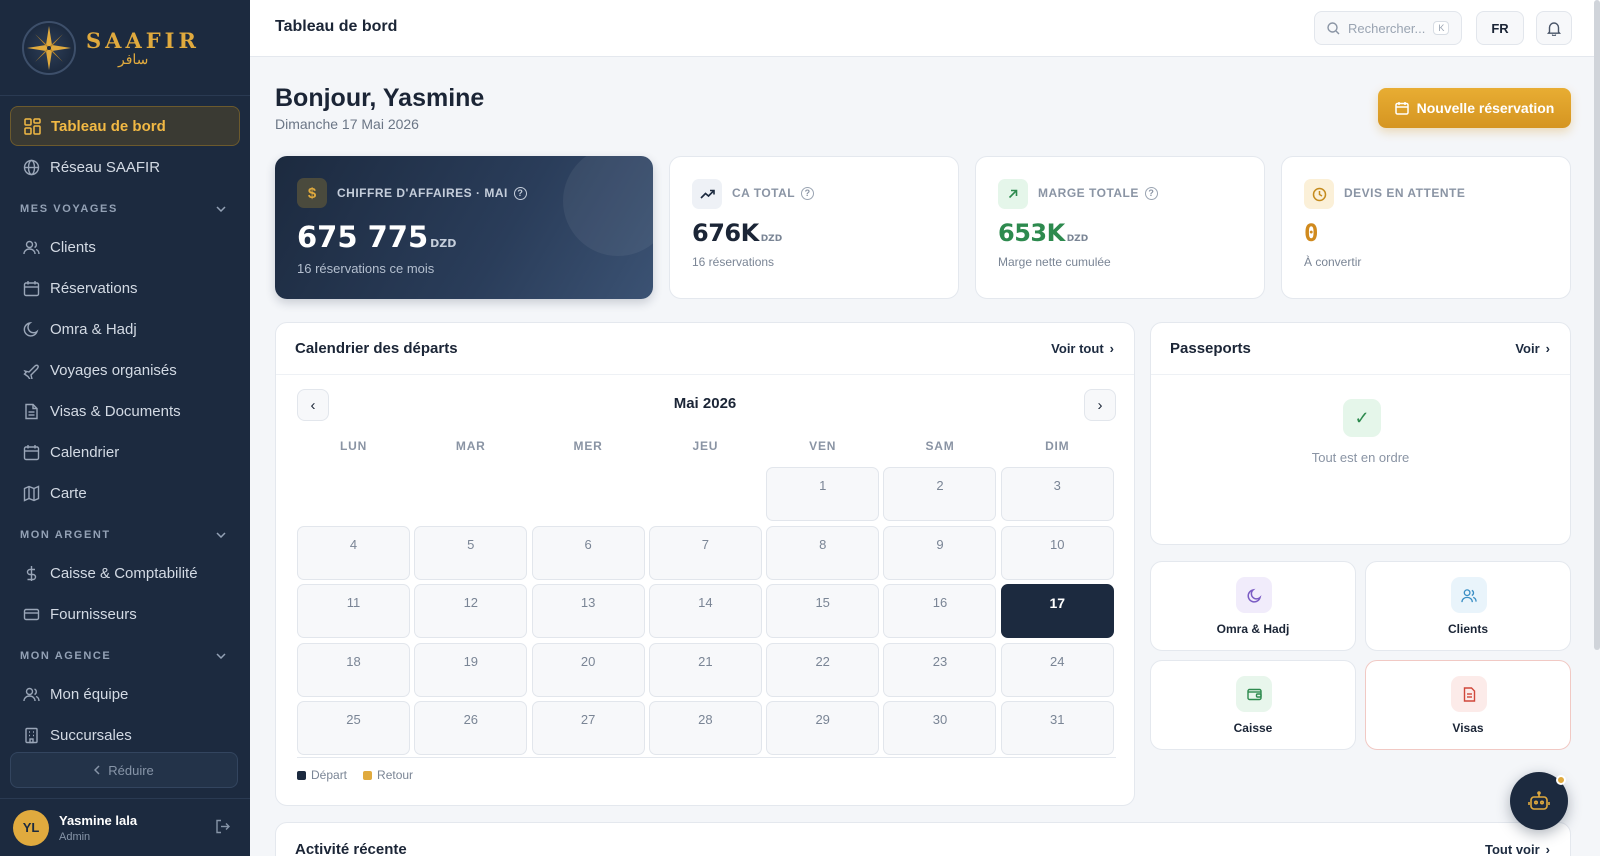 Image resolution: width=1600 pixels, height=856 pixels. Describe the element at coordinates (32, 126) in the screenshot. I see `dashboard-grid-icon` at that location.